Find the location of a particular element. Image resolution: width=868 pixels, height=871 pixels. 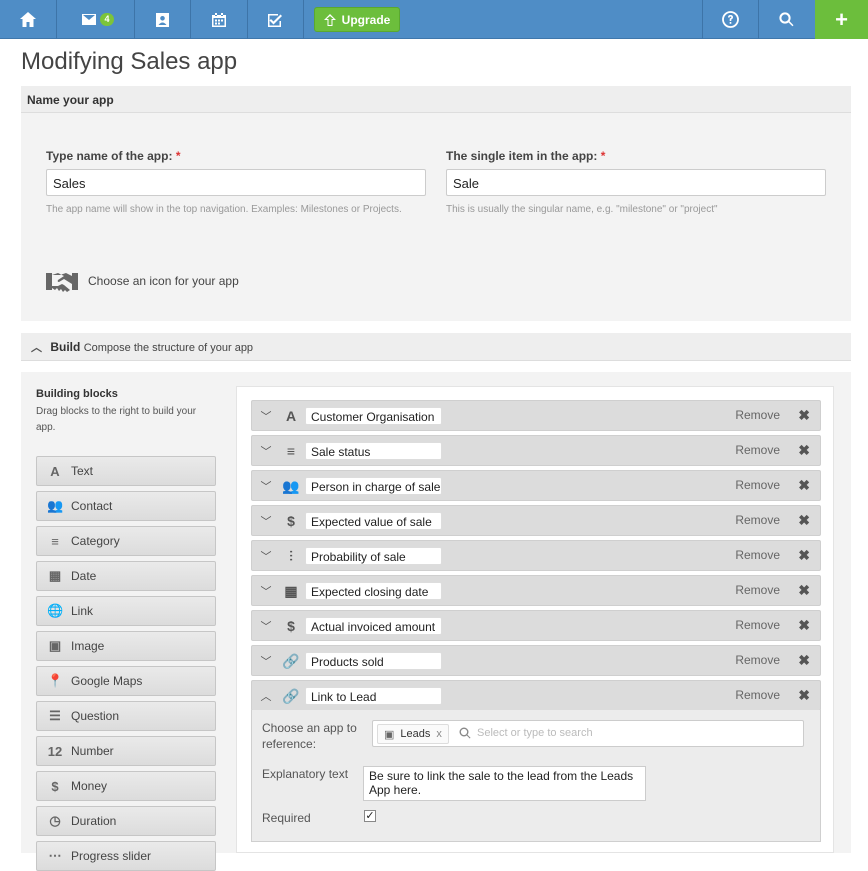

calendar-button is located at coordinates (219, 19).